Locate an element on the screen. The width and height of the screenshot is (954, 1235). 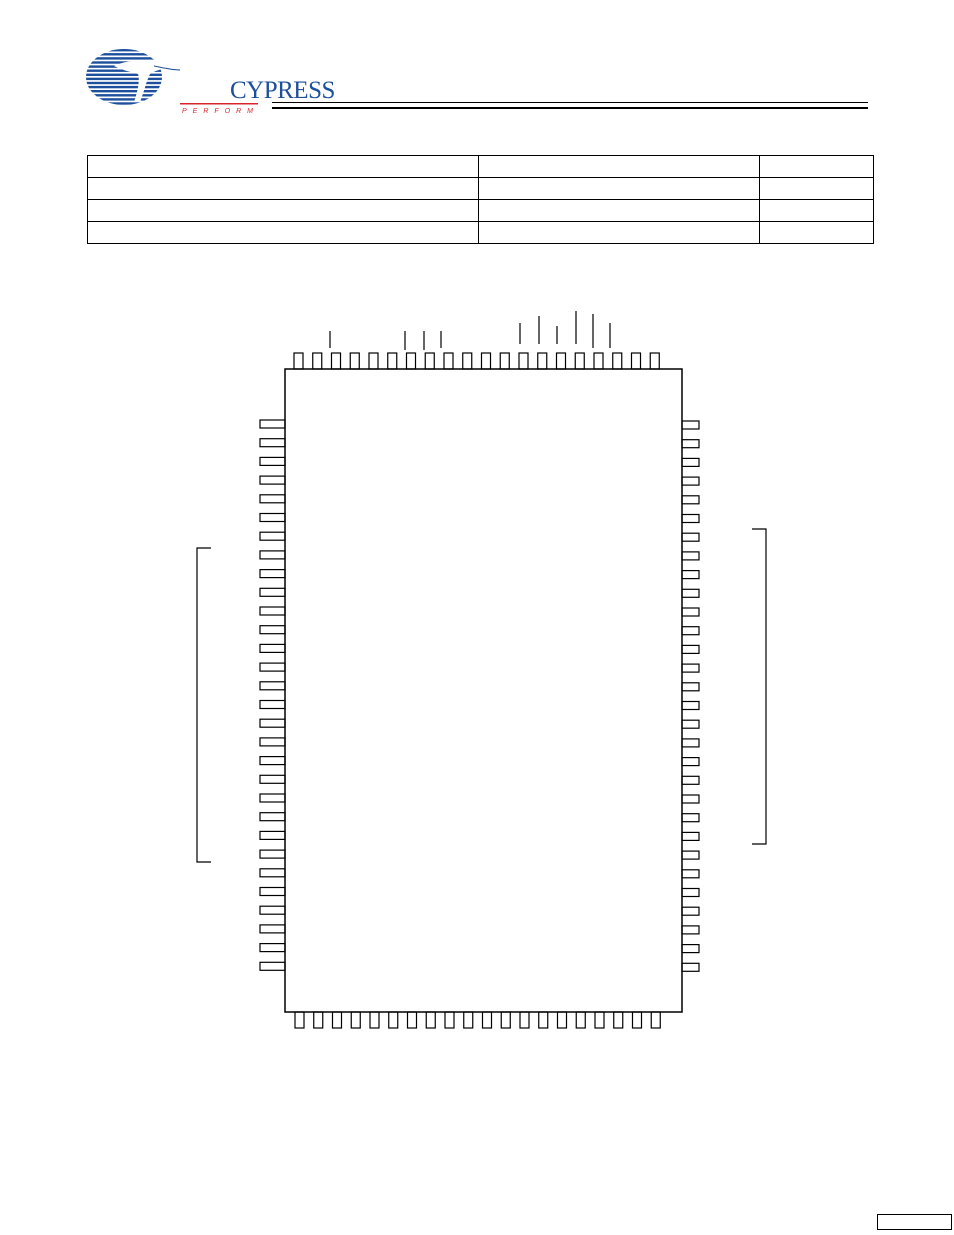
top-marker-lines is located at coordinates (470, 330).